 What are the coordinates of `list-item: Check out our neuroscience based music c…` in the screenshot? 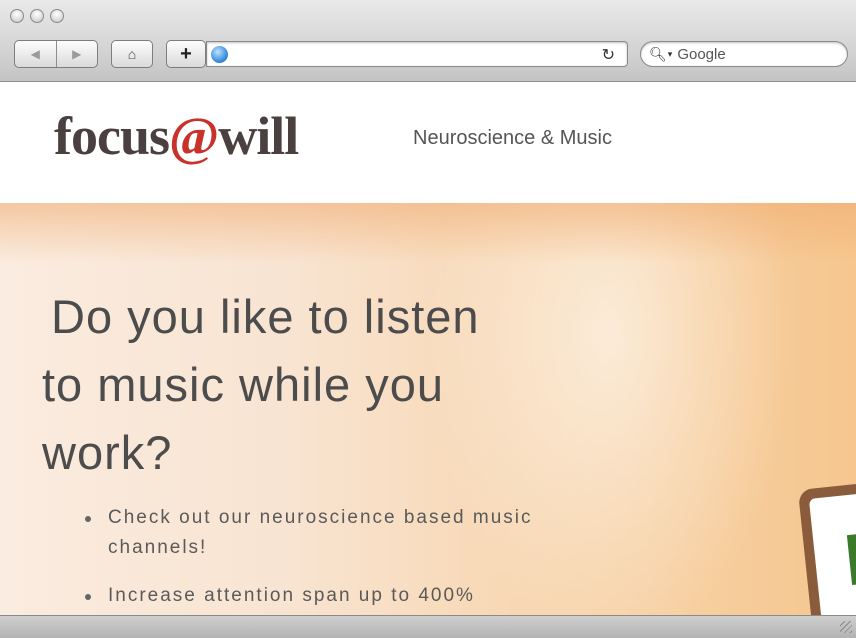 It's located at (335, 533).